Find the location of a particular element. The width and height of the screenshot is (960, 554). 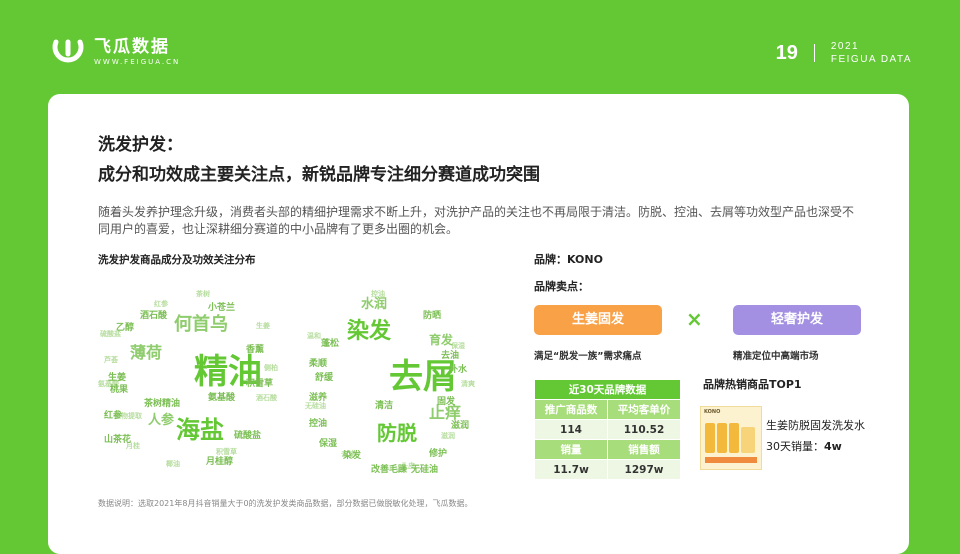

table-header: 销售额 is located at coordinates (644, 449).